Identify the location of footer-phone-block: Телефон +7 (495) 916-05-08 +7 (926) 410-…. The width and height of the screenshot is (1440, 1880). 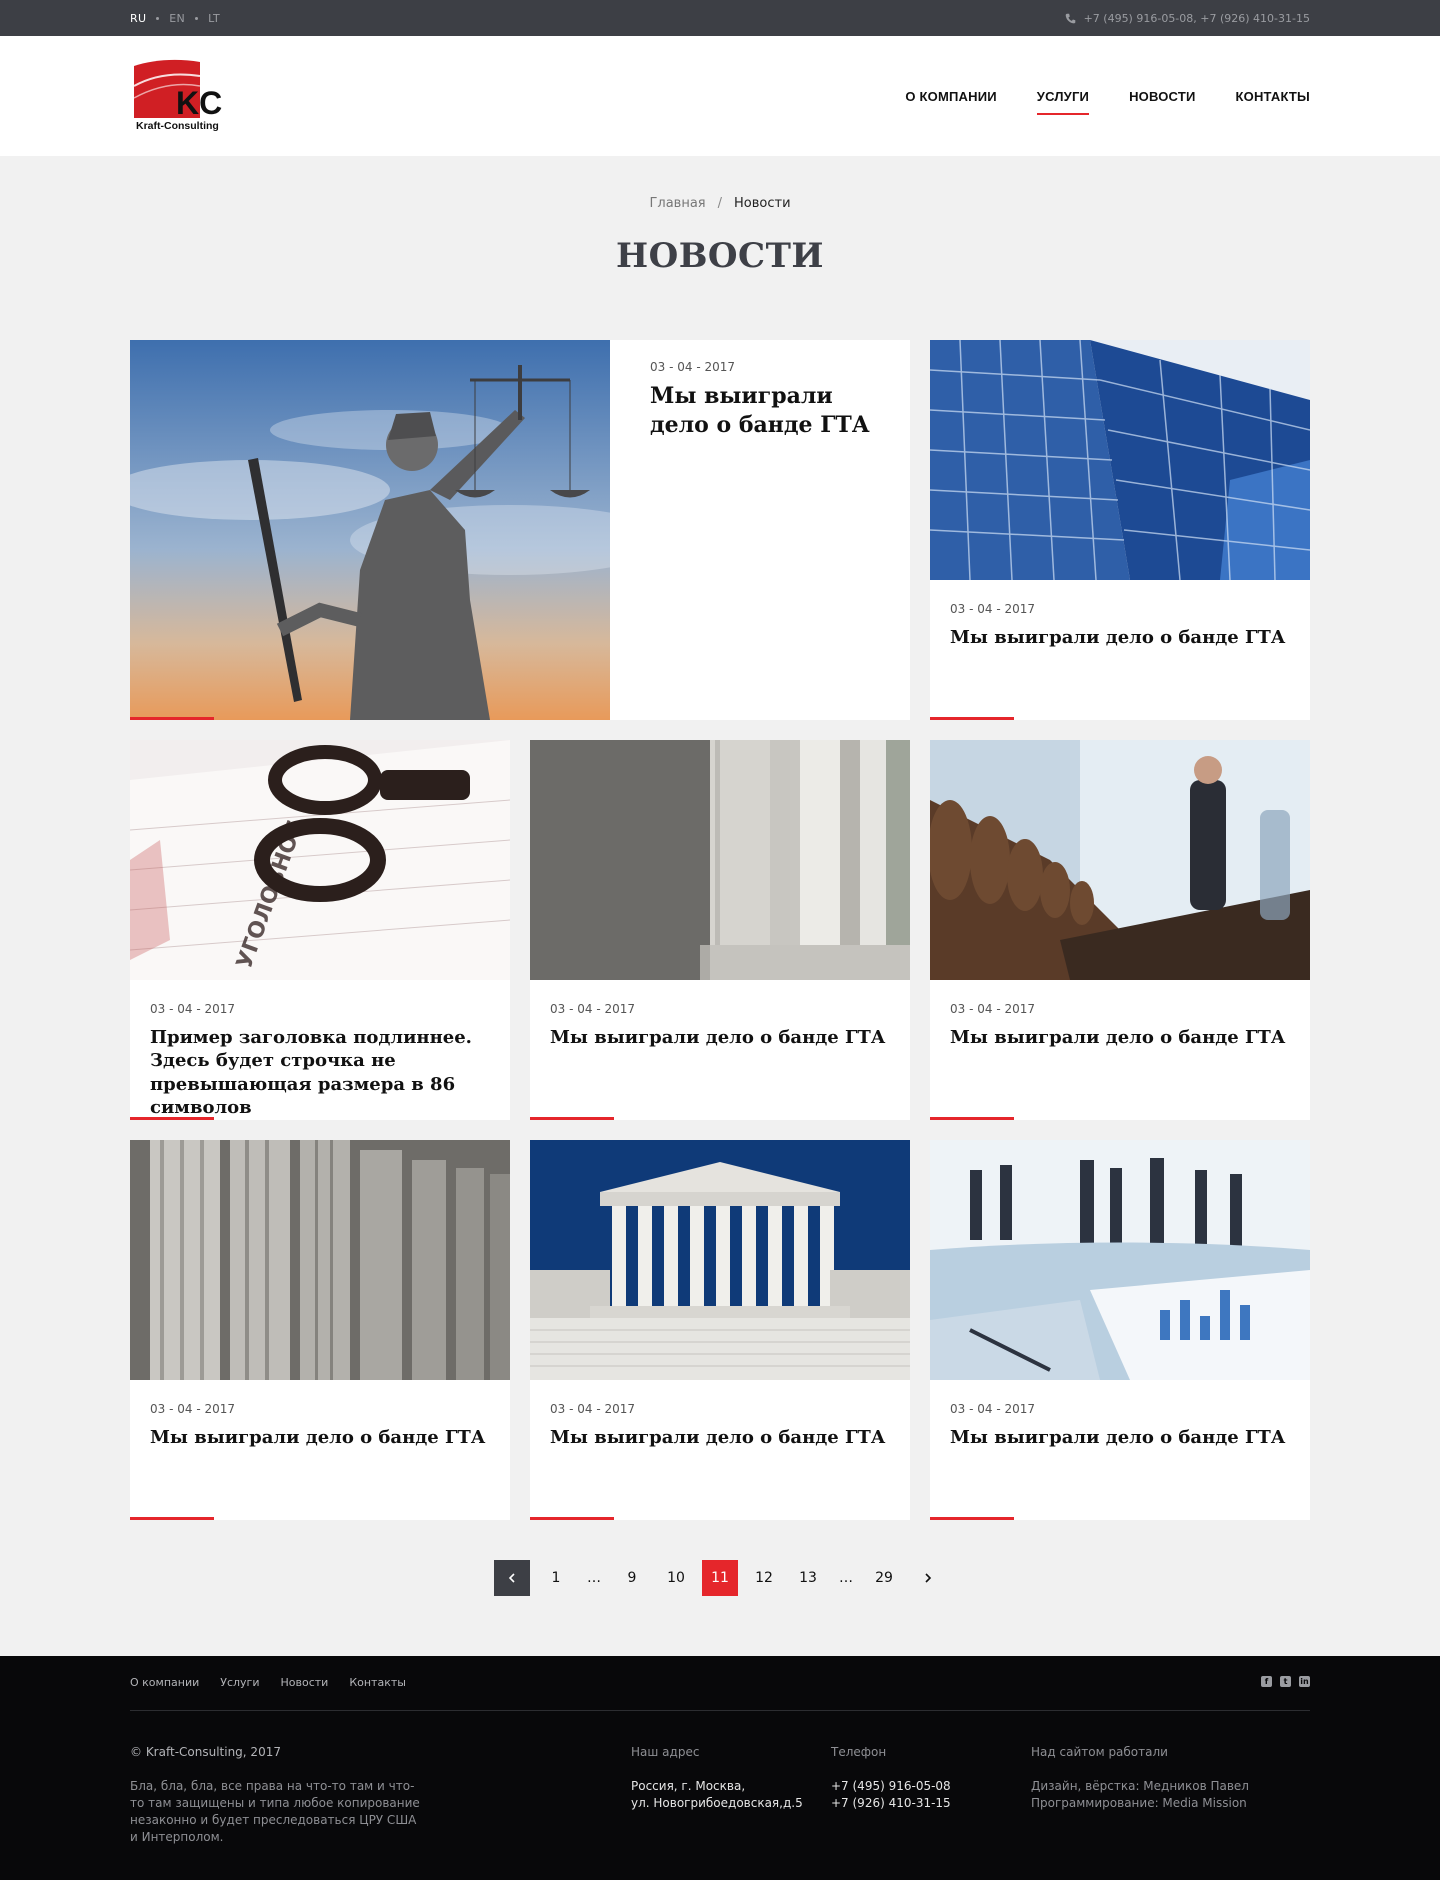
(921, 1778).